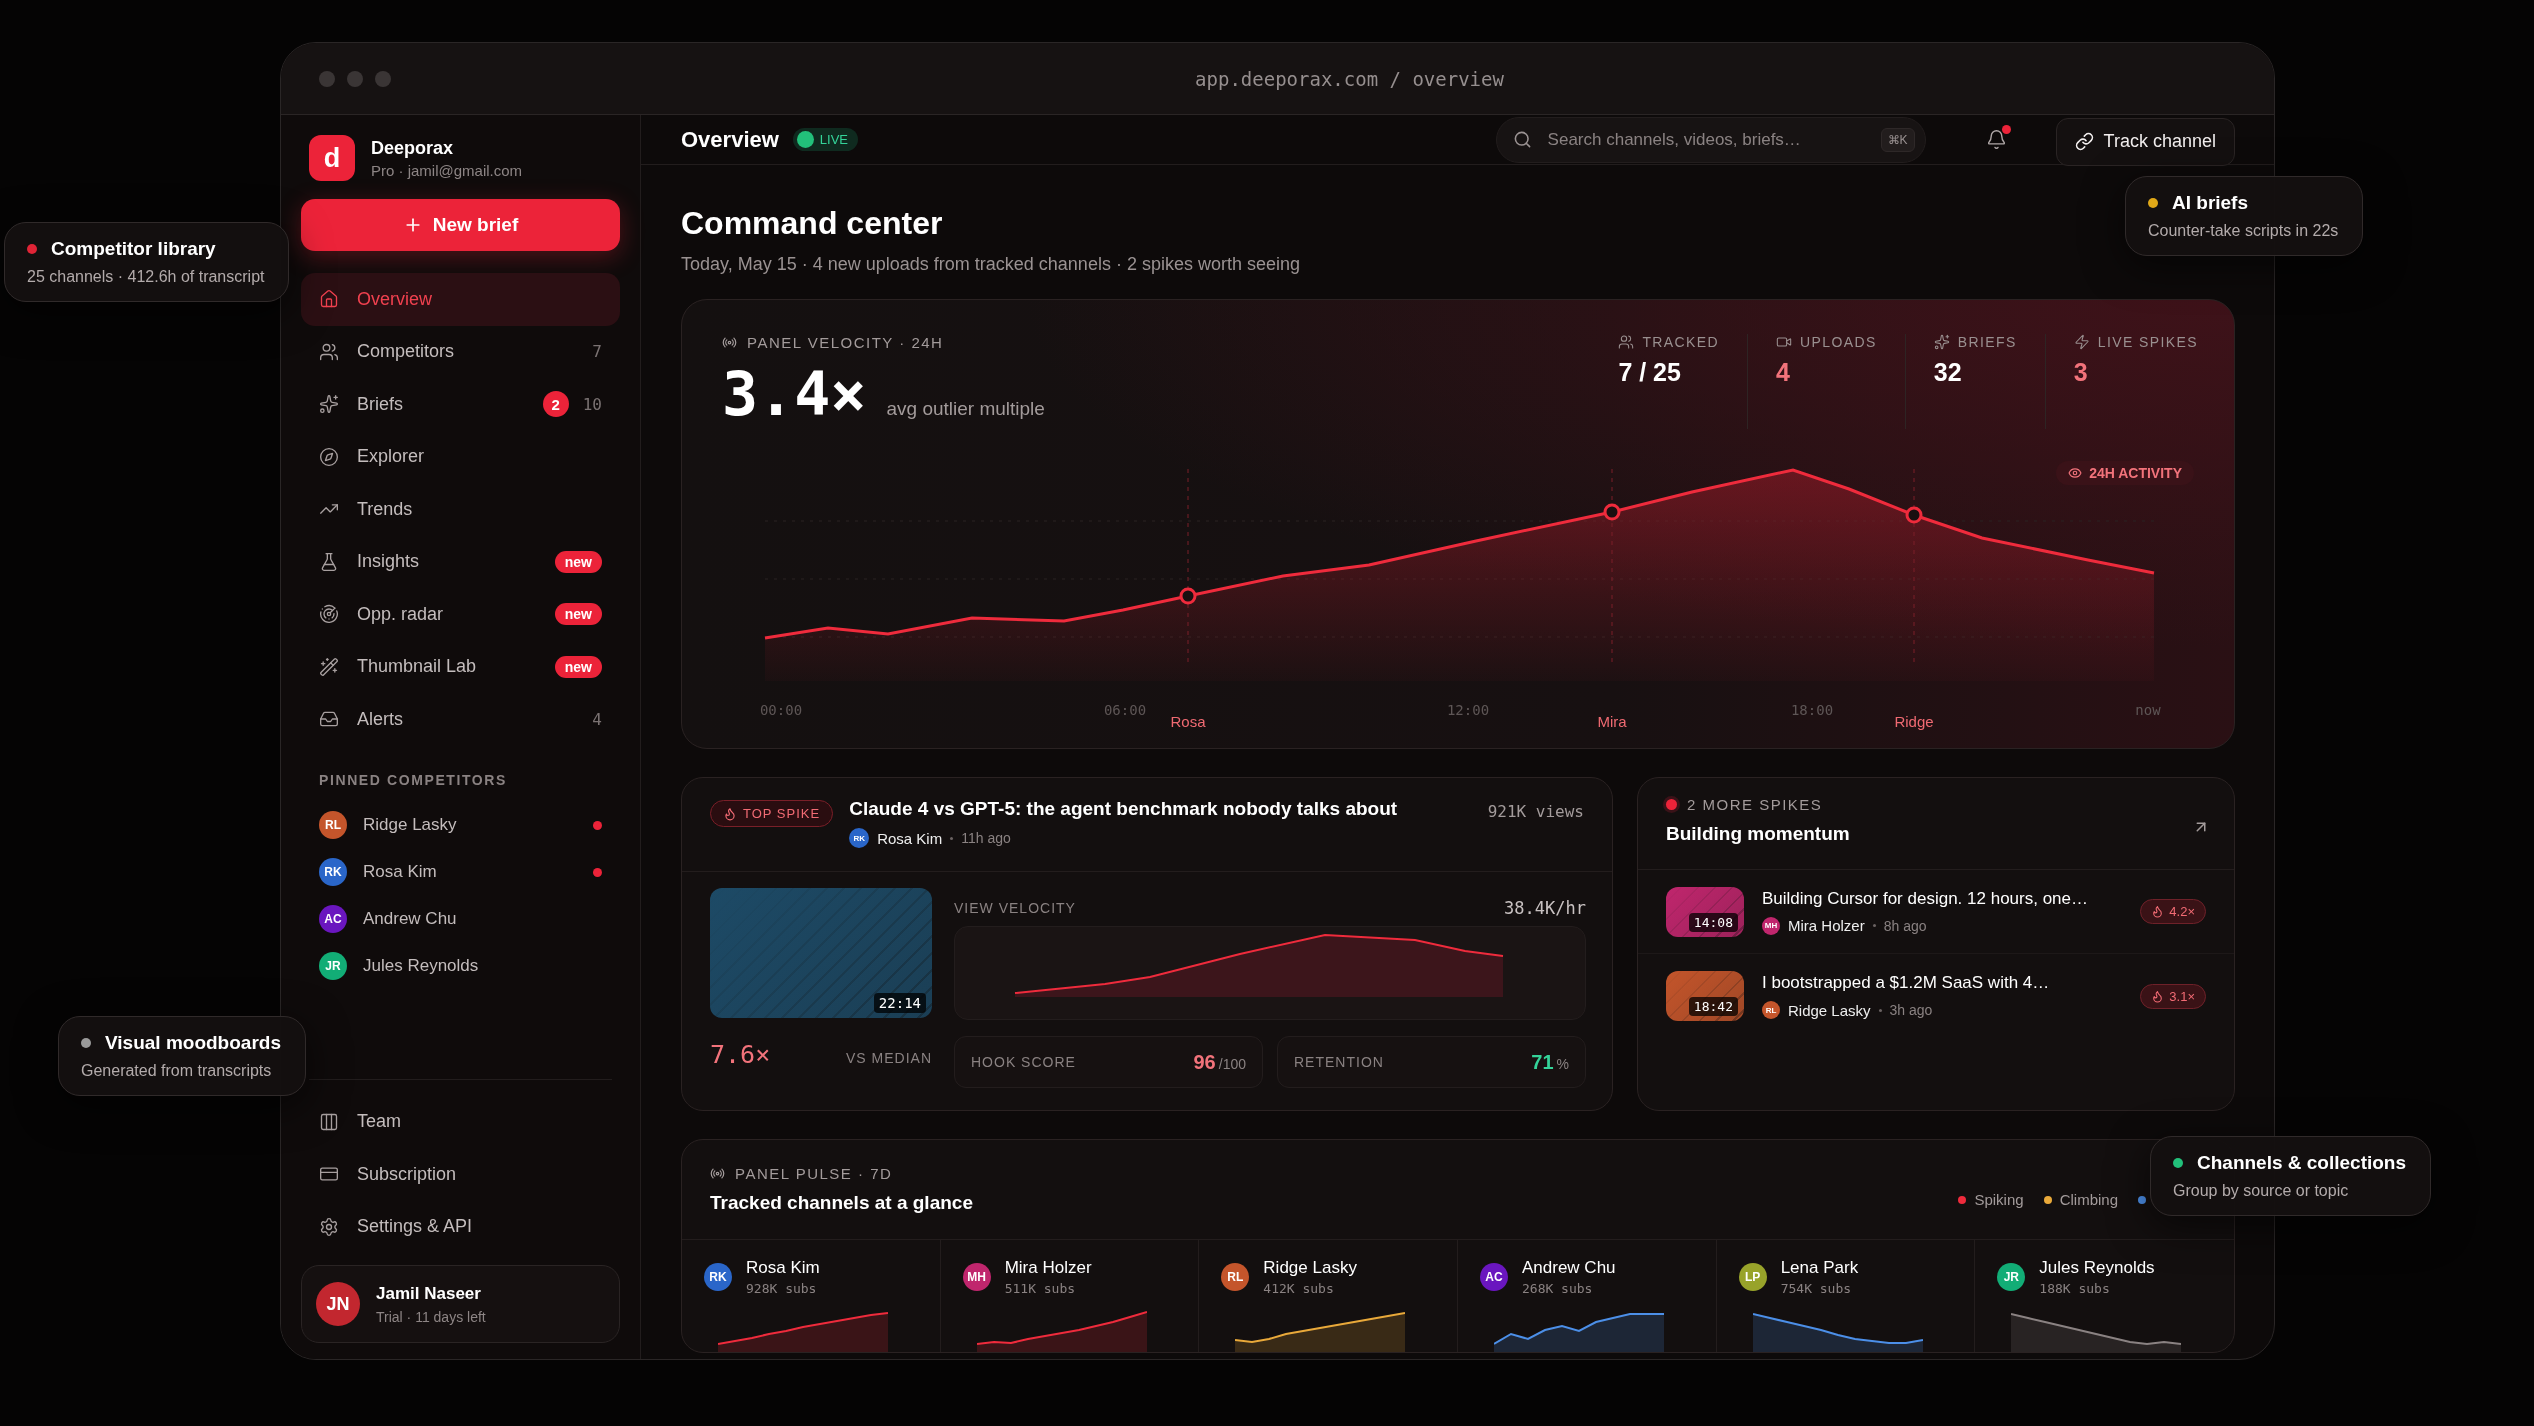  What do you see at coordinates (460, 351) in the screenshot?
I see `nav-item: Competitors 7` at bounding box center [460, 351].